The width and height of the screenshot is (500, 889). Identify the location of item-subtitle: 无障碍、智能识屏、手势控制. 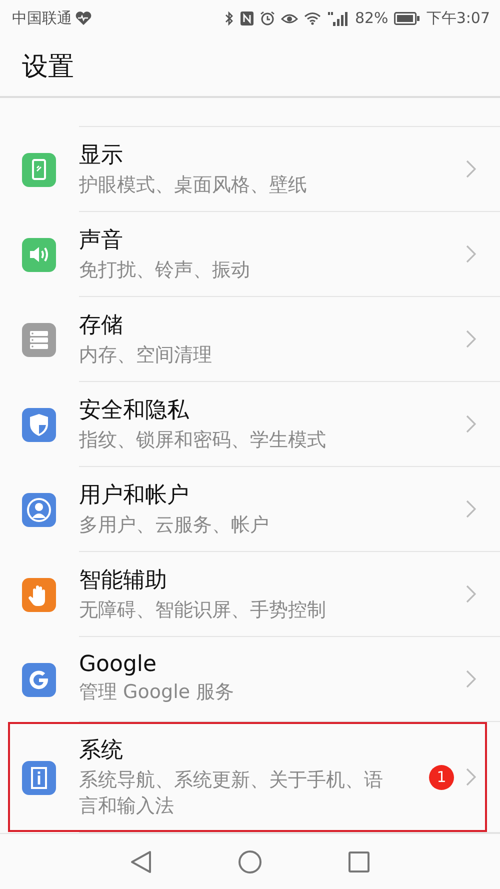
(203, 610).